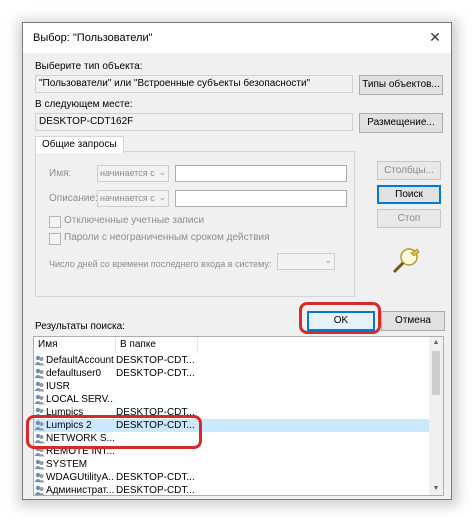  Describe the element at coordinates (58, 386) in the screenshot. I see `row-name: IUSR` at that location.